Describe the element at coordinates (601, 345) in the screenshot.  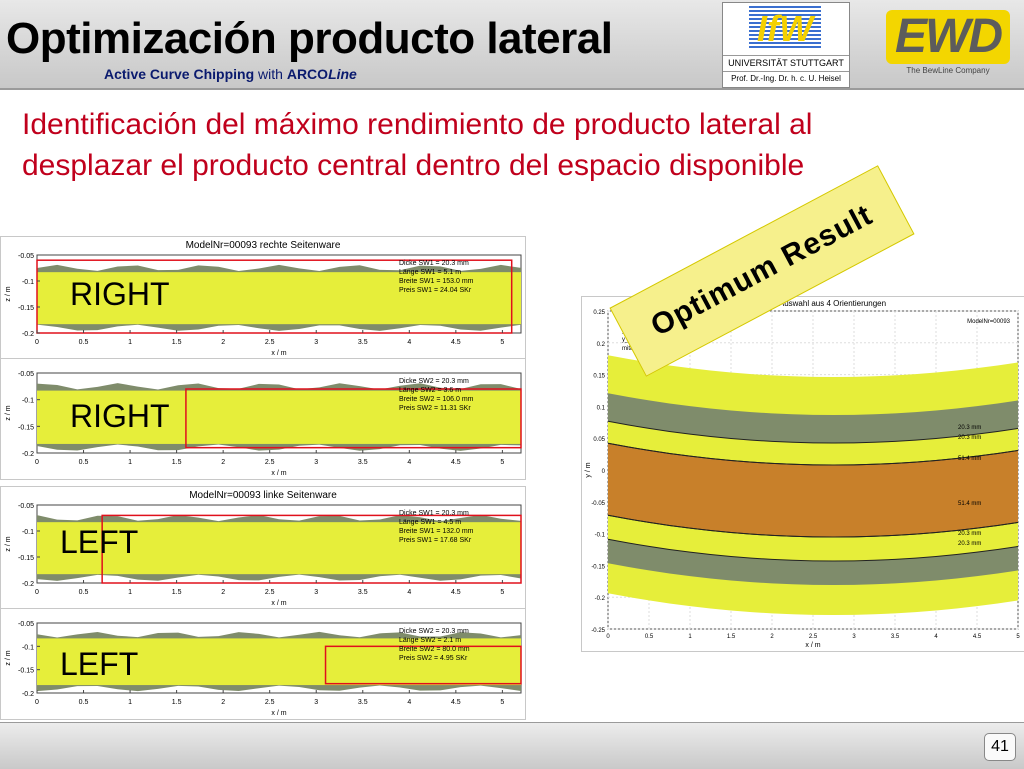
I see `y-tick-label: 0.2` at that location.